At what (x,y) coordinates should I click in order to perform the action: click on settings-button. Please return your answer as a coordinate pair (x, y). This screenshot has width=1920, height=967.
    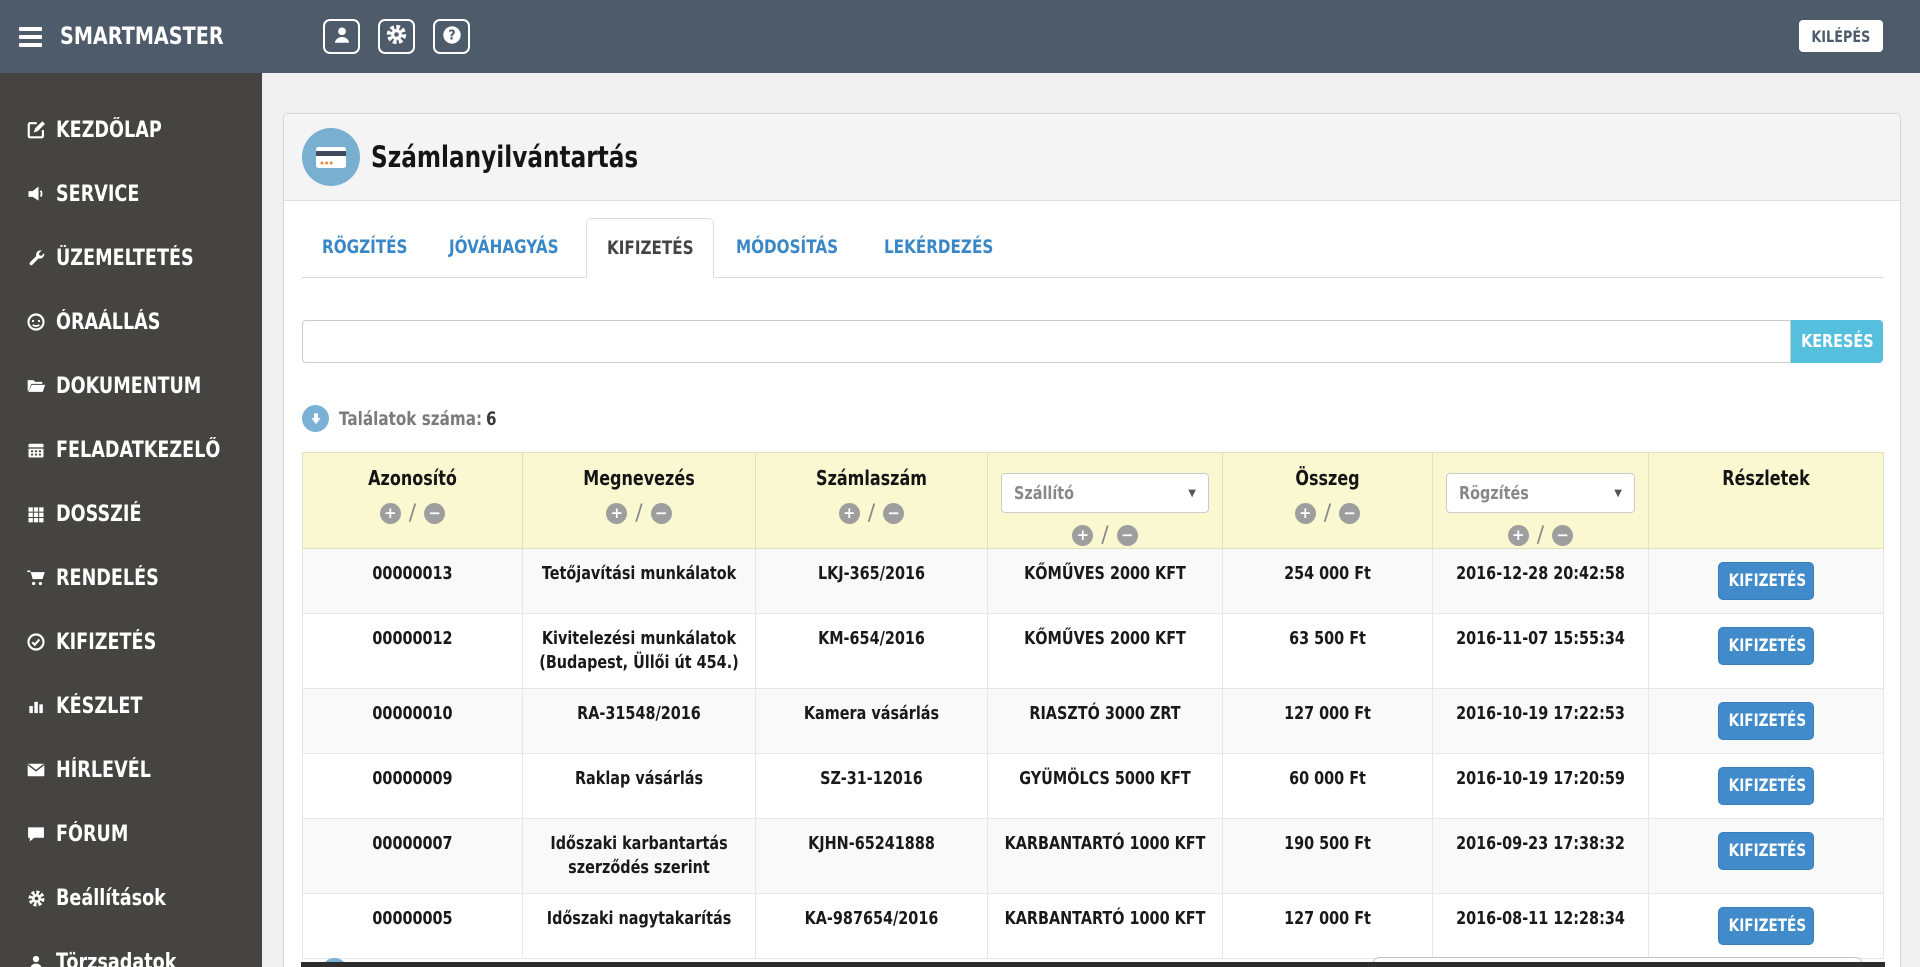
    Looking at the image, I should click on (396, 36).